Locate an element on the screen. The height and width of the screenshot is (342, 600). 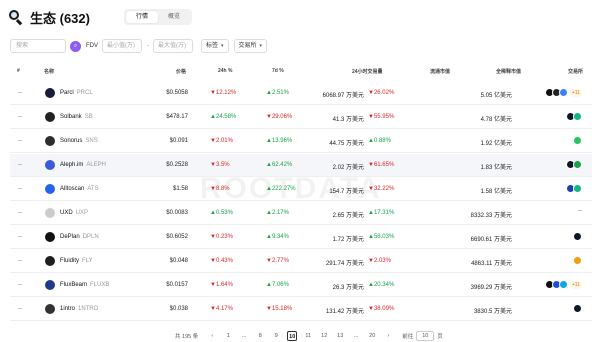
search-icon: ⌕ is located at coordinates (75, 46).